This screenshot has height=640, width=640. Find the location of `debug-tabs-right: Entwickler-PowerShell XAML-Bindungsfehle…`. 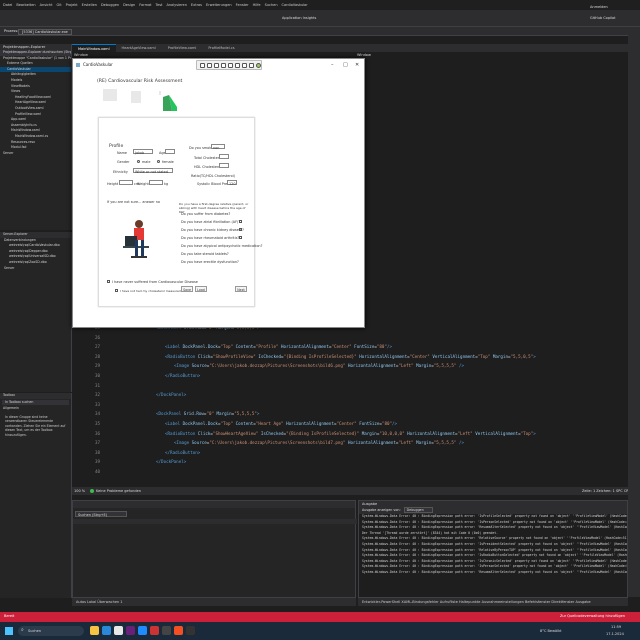

debug-tabs-right: Entwickler-PowerShell XAML-Bindungsfehle… is located at coordinates (493, 602).